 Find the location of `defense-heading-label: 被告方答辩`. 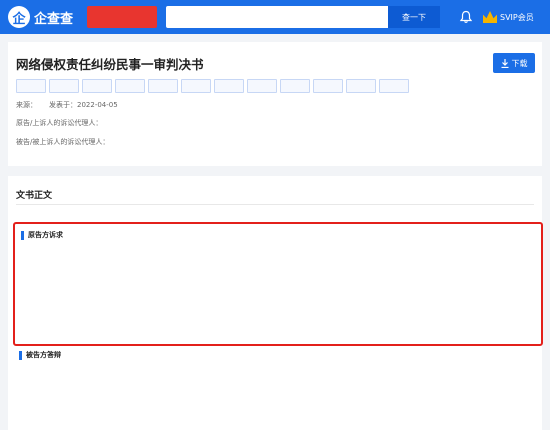

defense-heading-label: 被告方答辩 is located at coordinates (43, 355).